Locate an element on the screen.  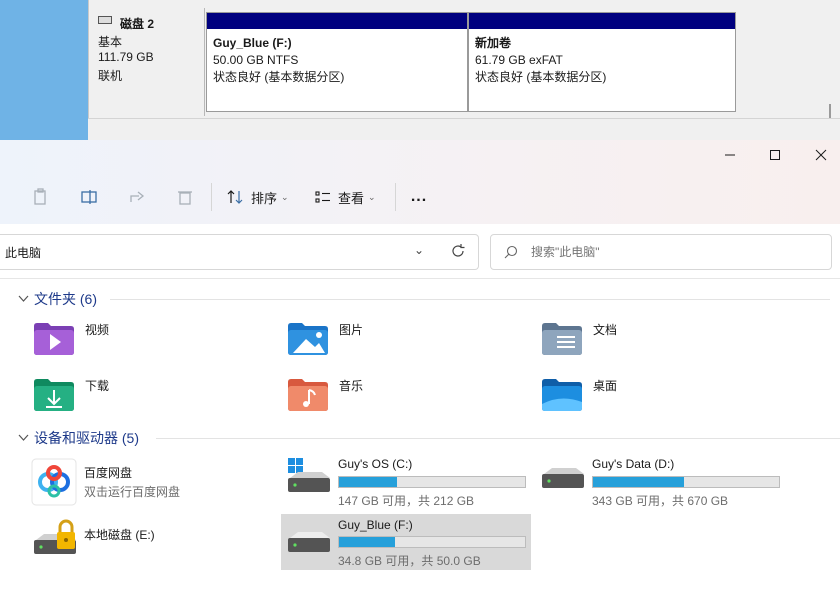
rename-icon is located at coordinates (89, 197).